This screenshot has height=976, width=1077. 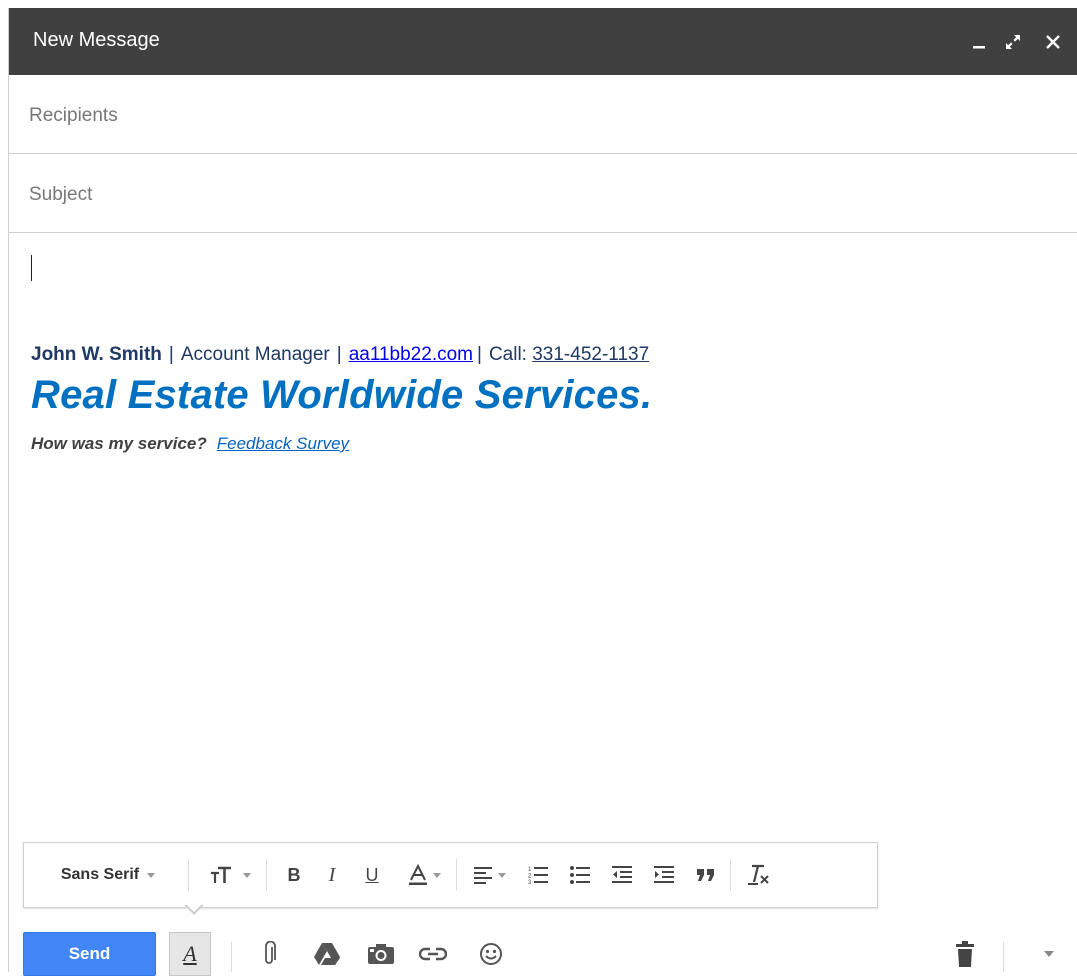 I want to click on indent-less-button, so click(x=622, y=875).